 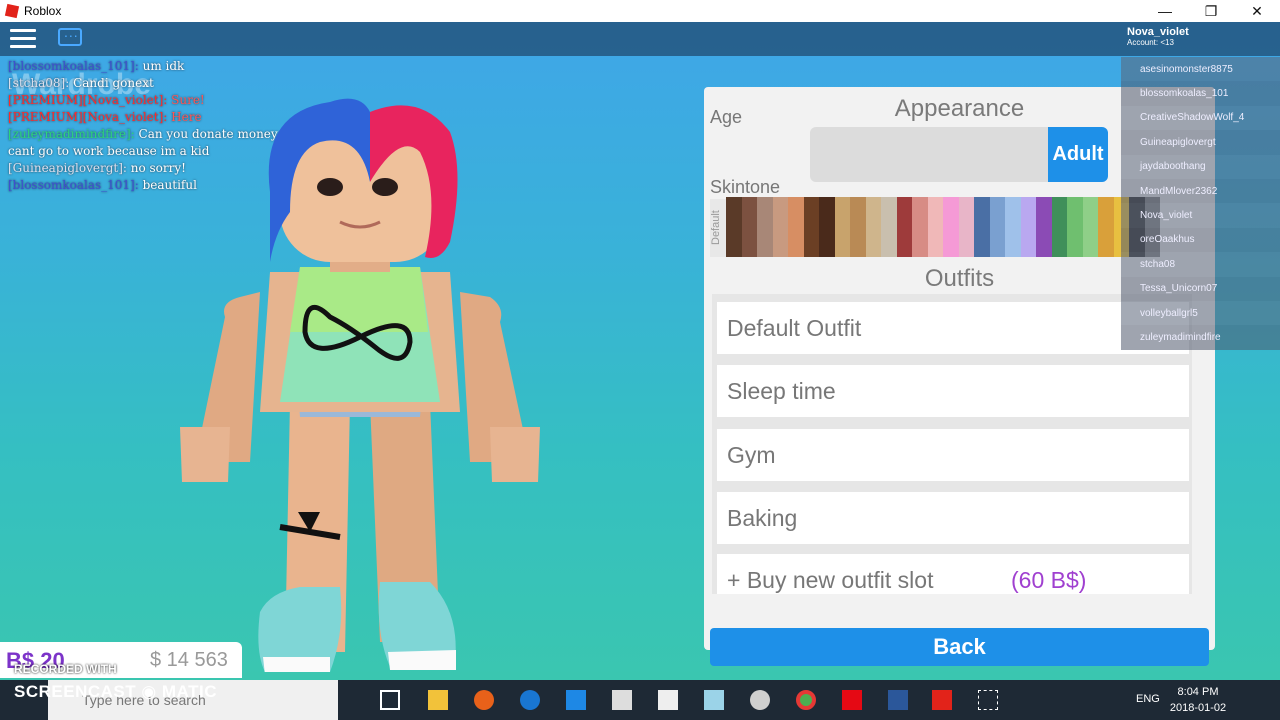 I want to click on menu-icon, so click(x=23, y=39).